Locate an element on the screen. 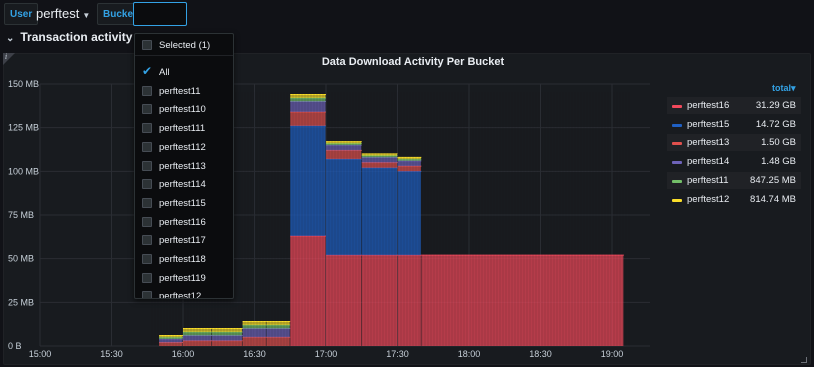 The image size is (814, 367). dropdown-option-label: perftest116 is located at coordinates (182, 222).